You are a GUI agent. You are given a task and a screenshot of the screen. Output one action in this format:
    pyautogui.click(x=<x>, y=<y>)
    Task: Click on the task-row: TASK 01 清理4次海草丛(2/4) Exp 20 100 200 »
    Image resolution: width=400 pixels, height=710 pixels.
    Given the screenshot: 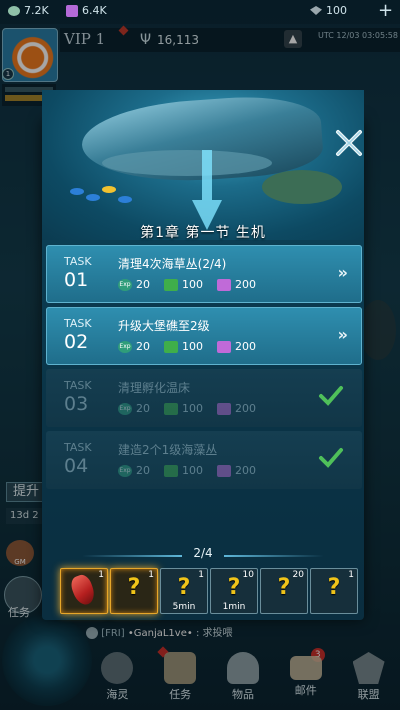 What is the action you would take?
    pyautogui.click(x=204, y=274)
    